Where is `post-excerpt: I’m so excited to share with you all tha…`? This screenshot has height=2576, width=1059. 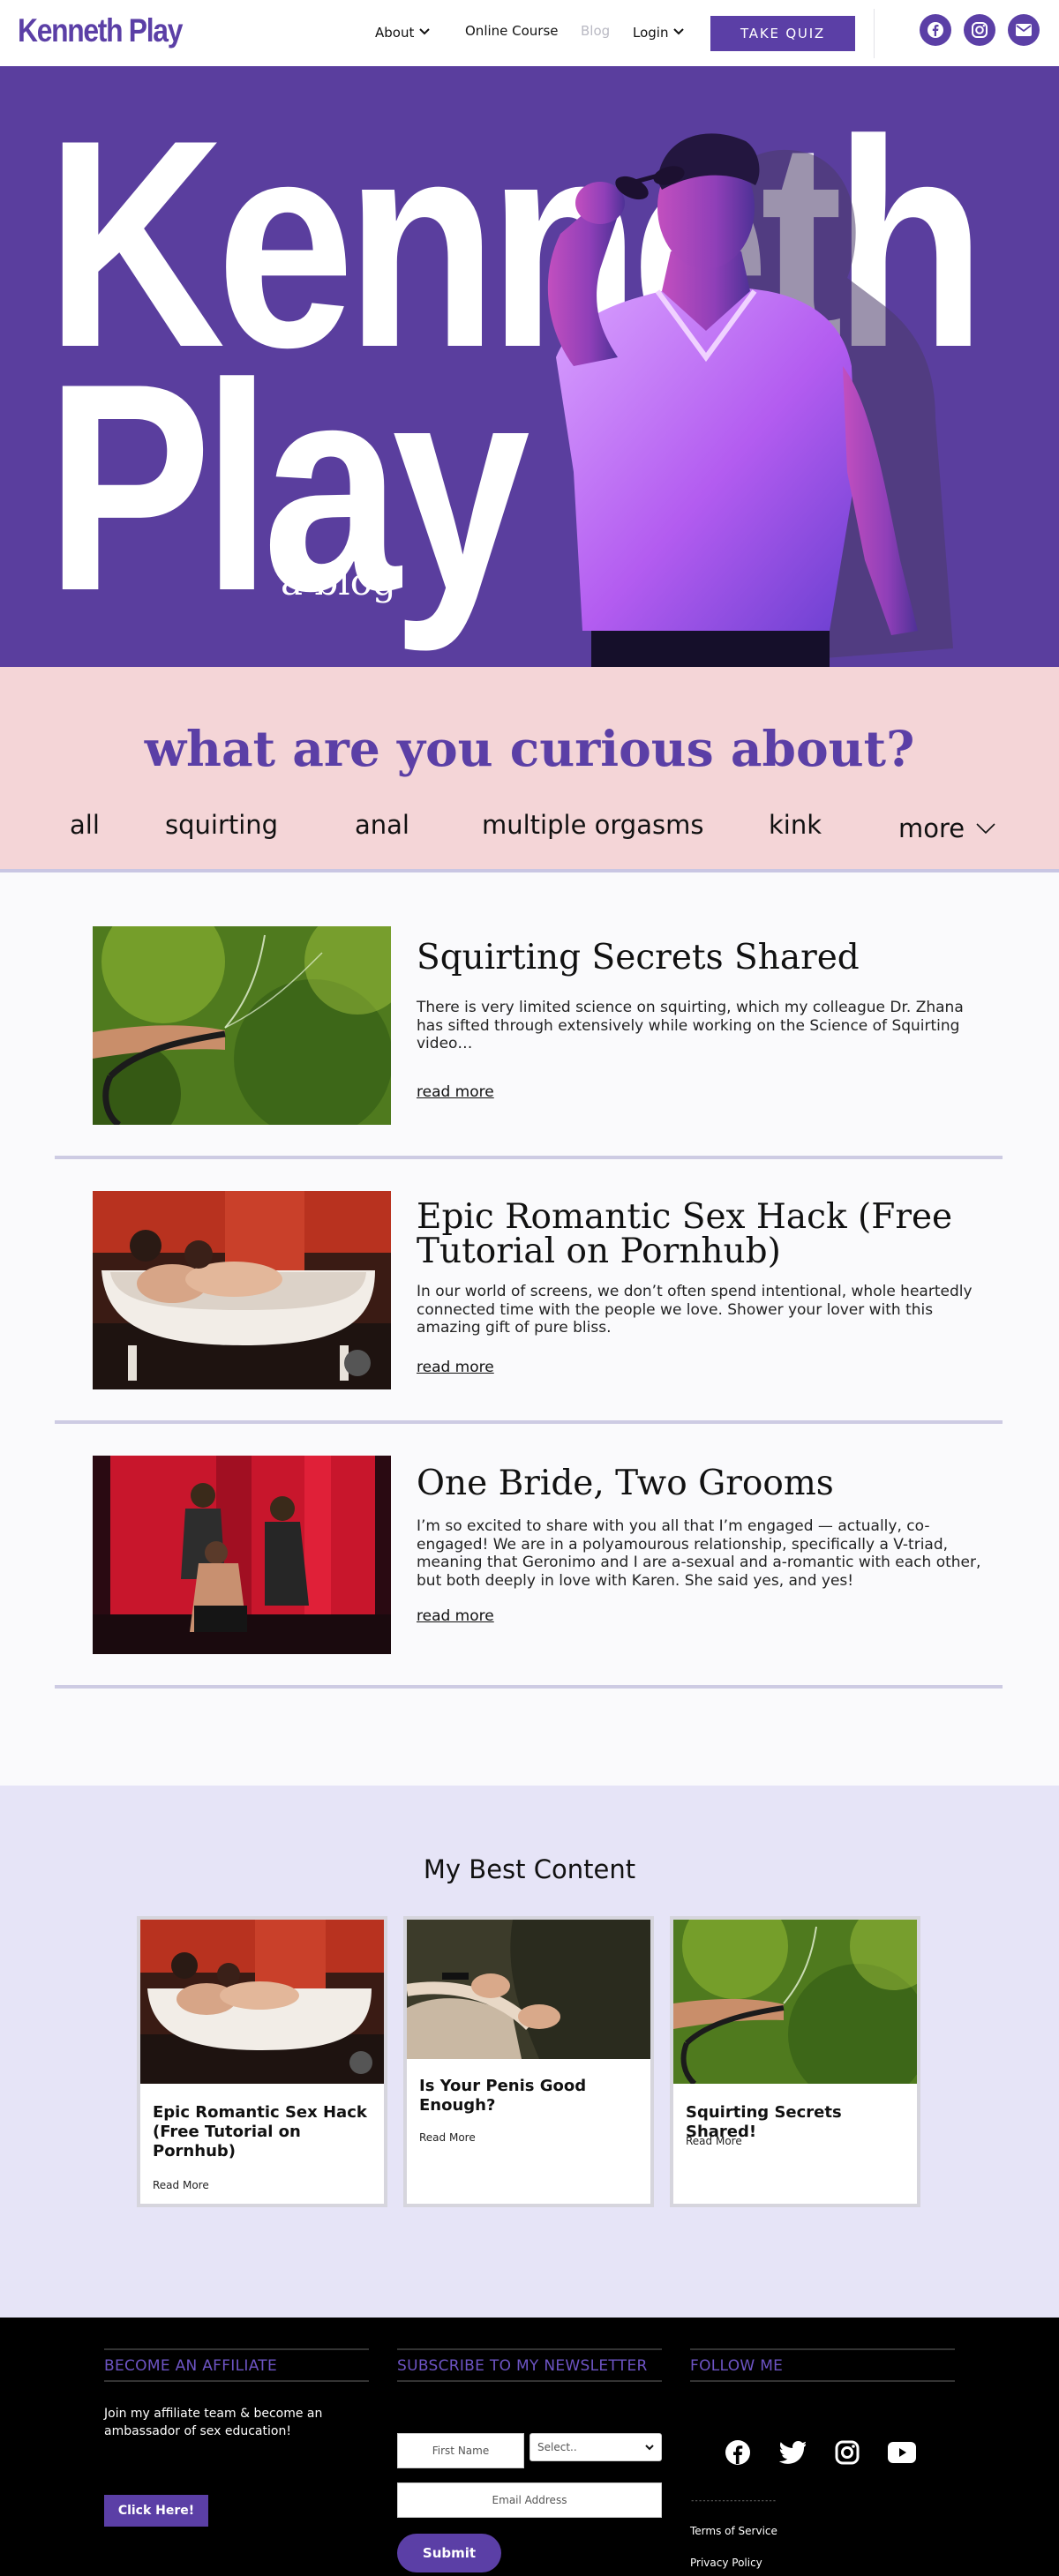 post-excerpt: I’m so excited to share with you all tha… is located at coordinates (699, 1554).